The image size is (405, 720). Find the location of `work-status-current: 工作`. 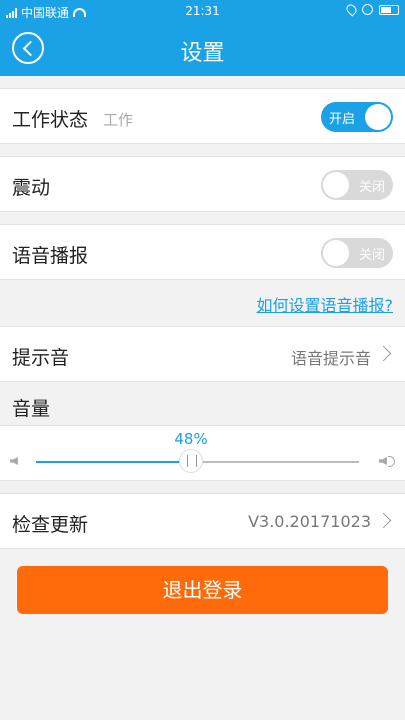

work-status-current: 工作 is located at coordinates (118, 120).